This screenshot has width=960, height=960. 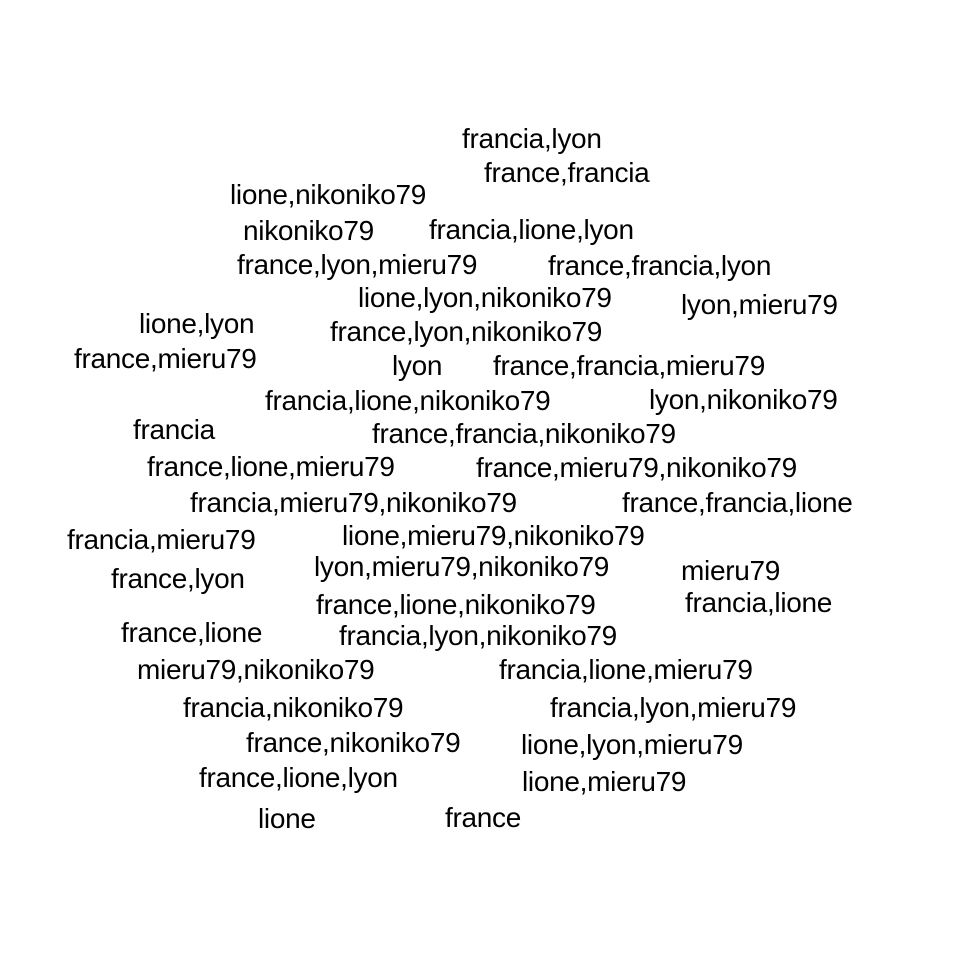 What do you see at coordinates (567, 172) in the screenshot?
I see `word: france,francia` at bounding box center [567, 172].